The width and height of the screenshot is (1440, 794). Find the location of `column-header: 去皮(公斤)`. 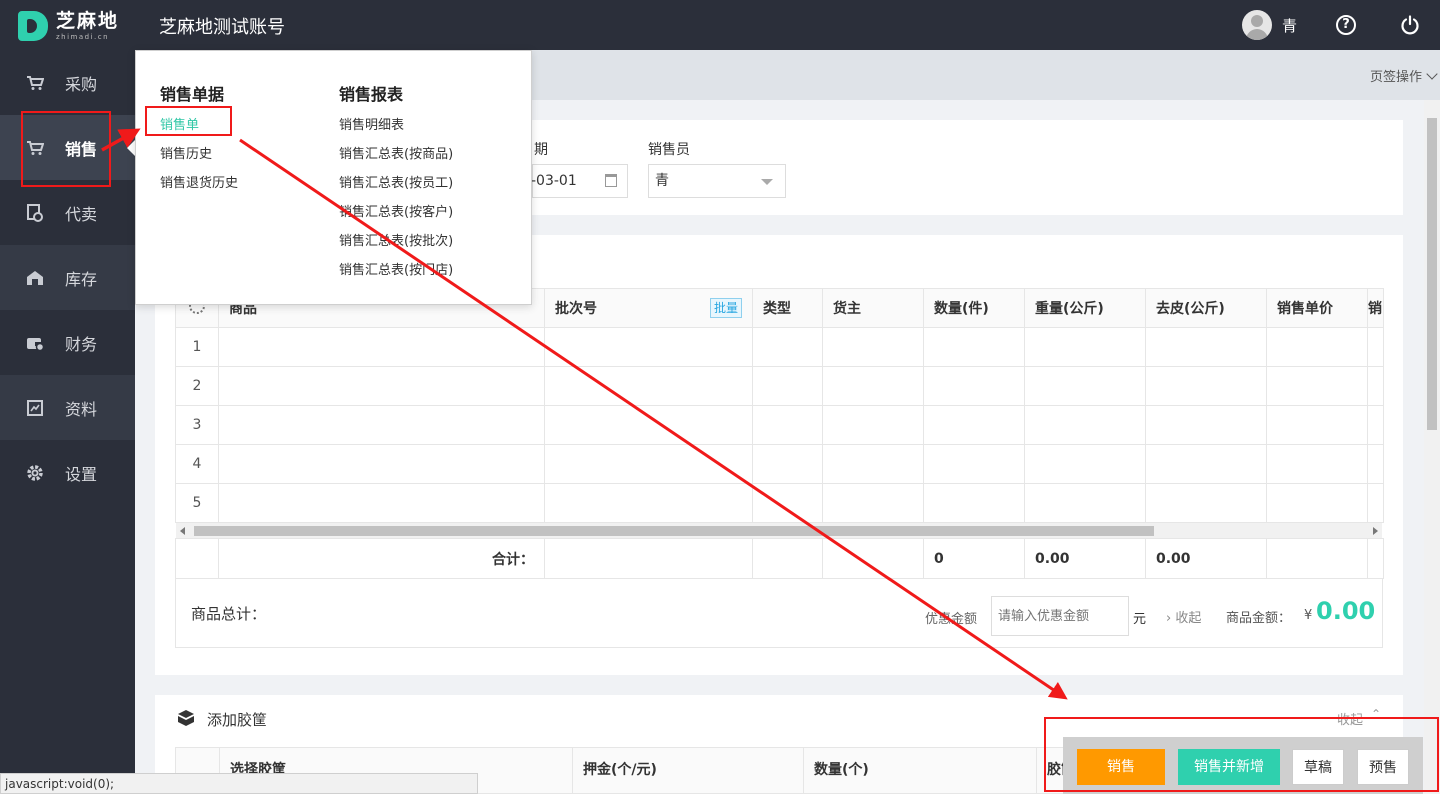

column-header: 去皮(公斤) is located at coordinates (1206, 308).